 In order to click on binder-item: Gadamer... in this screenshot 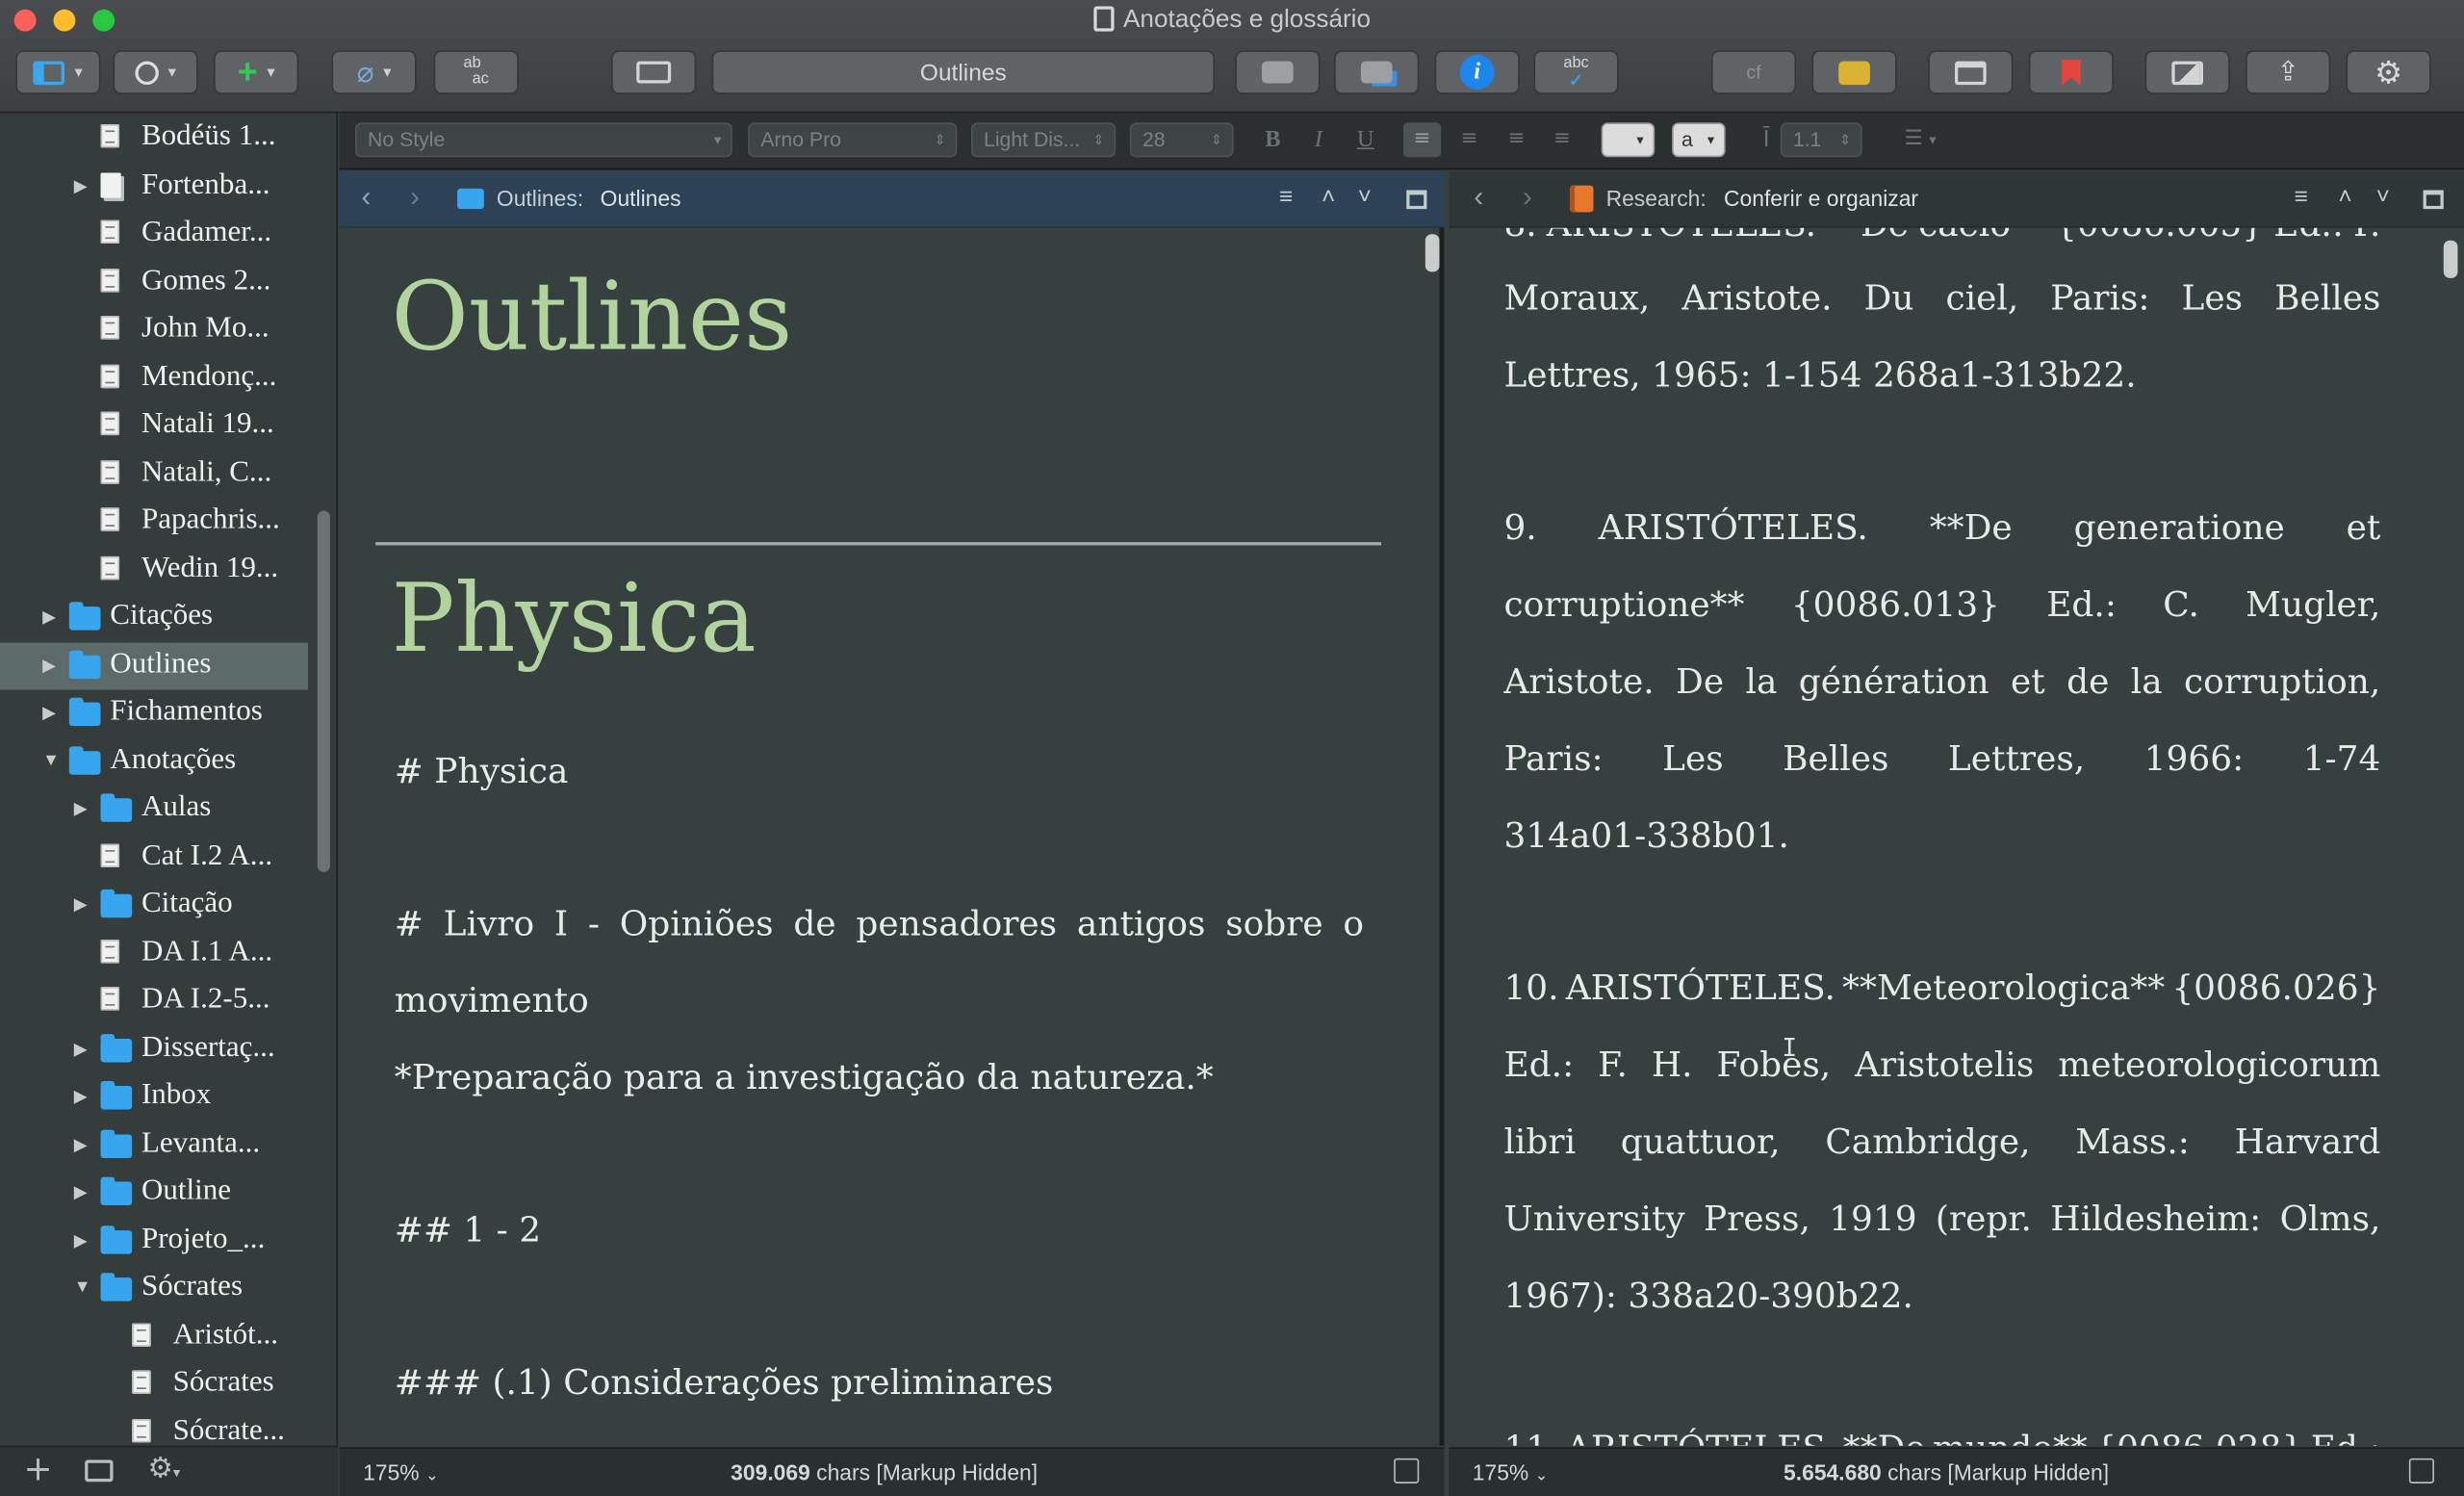, I will do `click(154, 234)`.